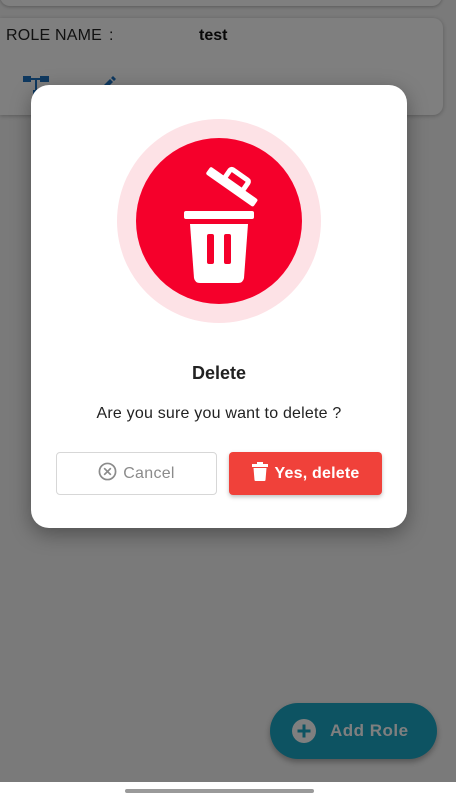  I want to click on system-navigation-bar, so click(228, 791).